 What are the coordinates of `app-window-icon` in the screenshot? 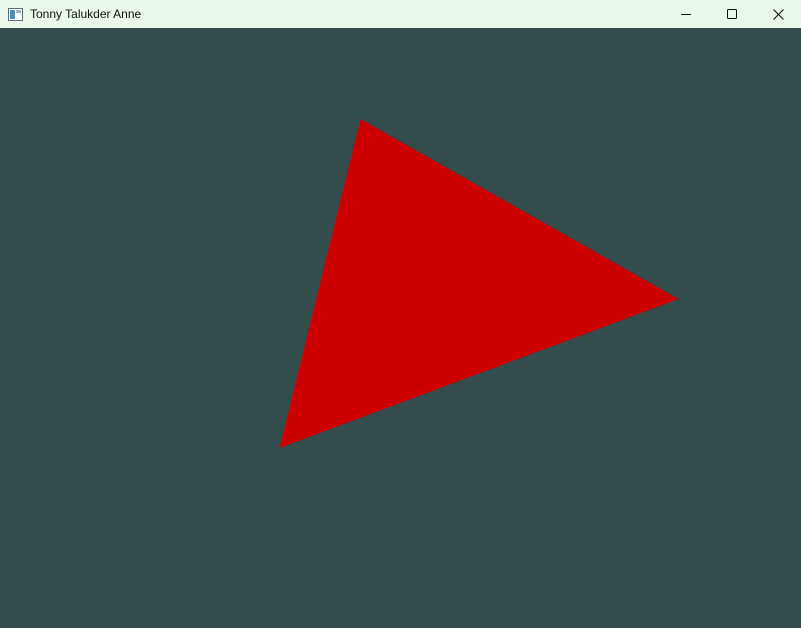 It's located at (15, 14).